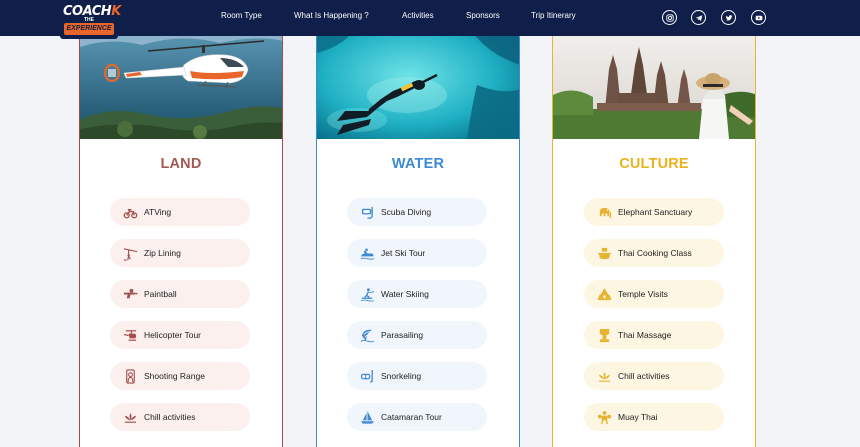 This screenshot has height=447, width=860. Describe the element at coordinates (181, 82) in the screenshot. I see `helicopter-photo` at that location.